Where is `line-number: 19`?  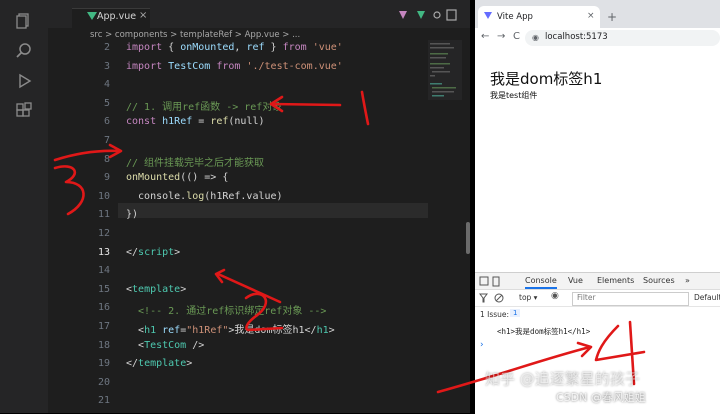
line-number: 19 is located at coordinates (103, 364).